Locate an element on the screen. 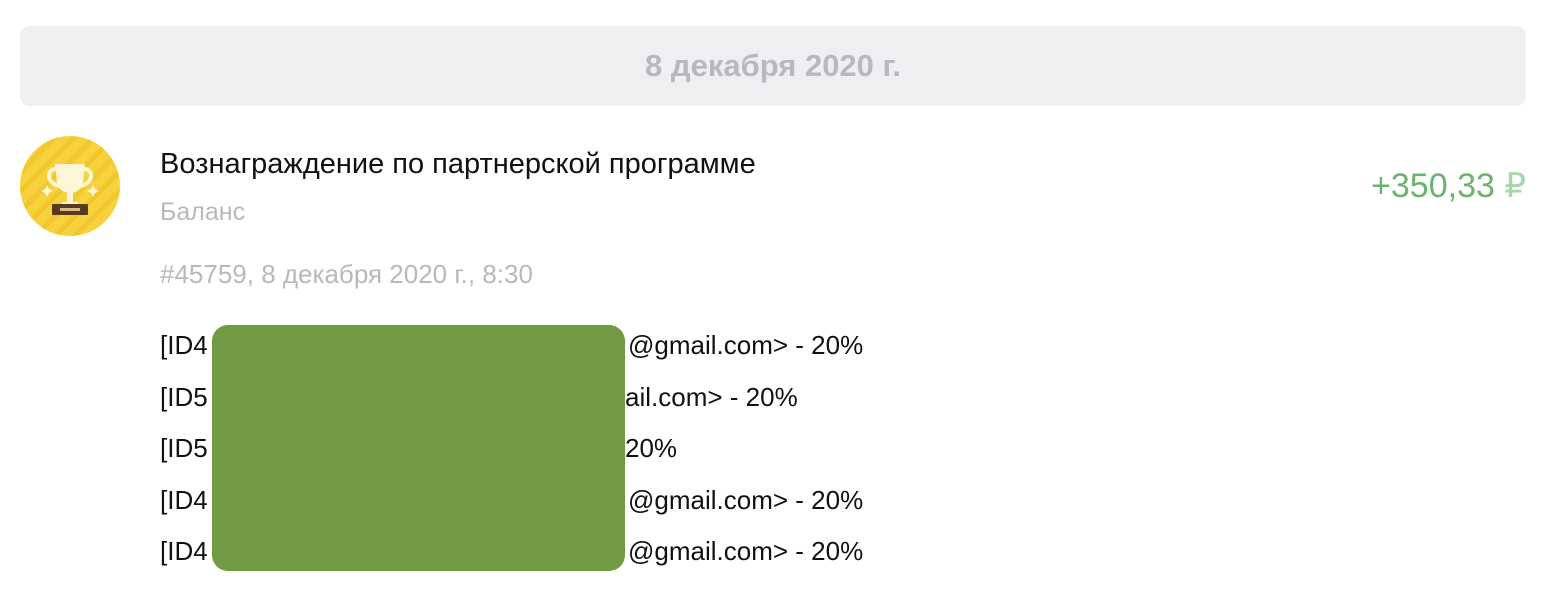 This screenshot has width=1552, height=592. date-header-text: 8 декабря 2020 г. is located at coordinates (773, 65).